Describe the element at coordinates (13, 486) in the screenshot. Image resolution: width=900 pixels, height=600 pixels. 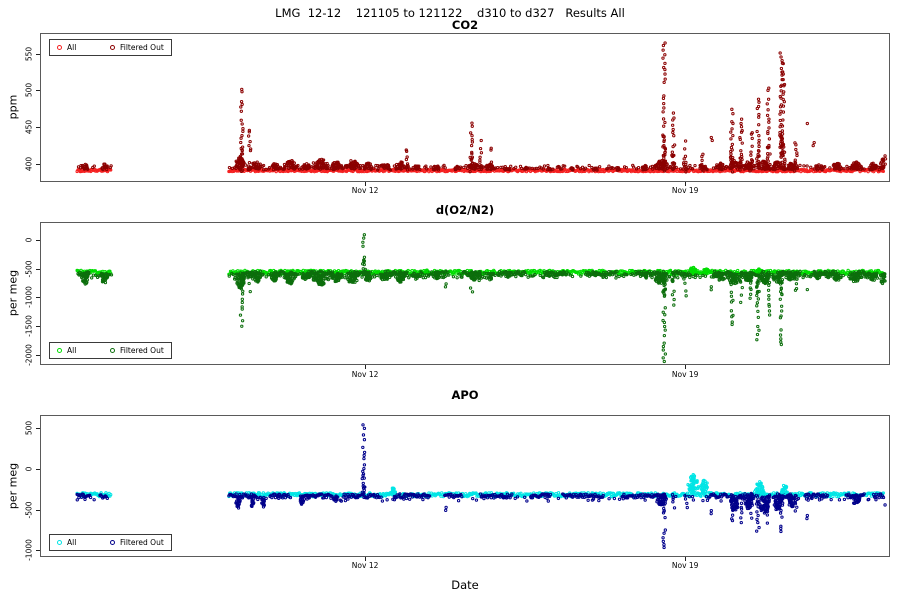
I see `y-axis-label-apo: per meg` at that location.